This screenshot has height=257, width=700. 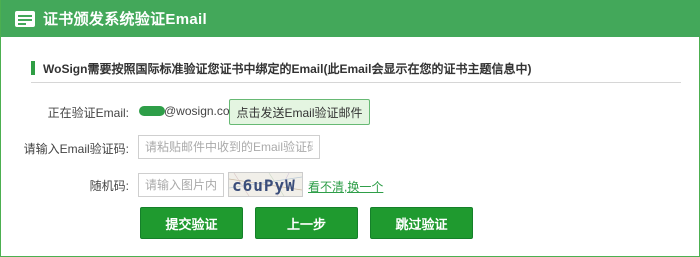 What do you see at coordinates (191, 223) in the screenshot?
I see `submit-verification-button: 提交验证` at bounding box center [191, 223].